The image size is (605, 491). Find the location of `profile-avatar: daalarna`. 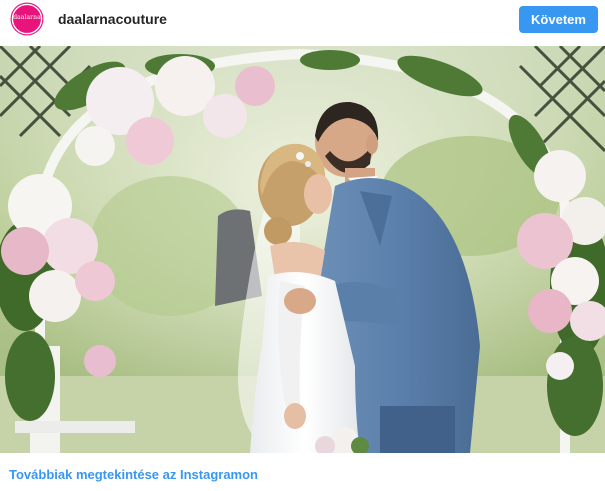

profile-avatar: daalarna is located at coordinates (27, 19).